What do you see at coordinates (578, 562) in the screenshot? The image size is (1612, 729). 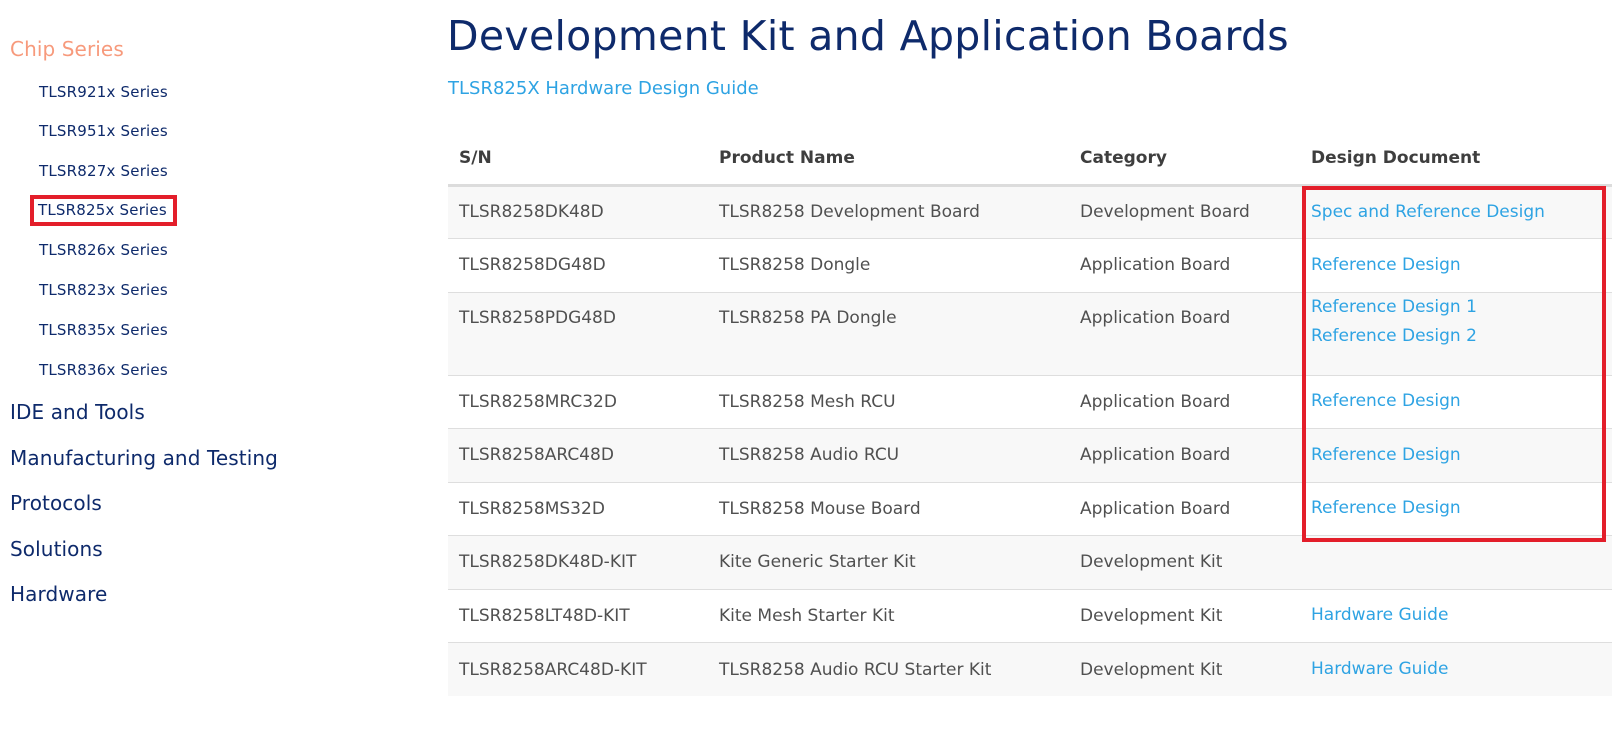 I see `cell-sn: TLSR8258DK48D-KIT` at bounding box center [578, 562].